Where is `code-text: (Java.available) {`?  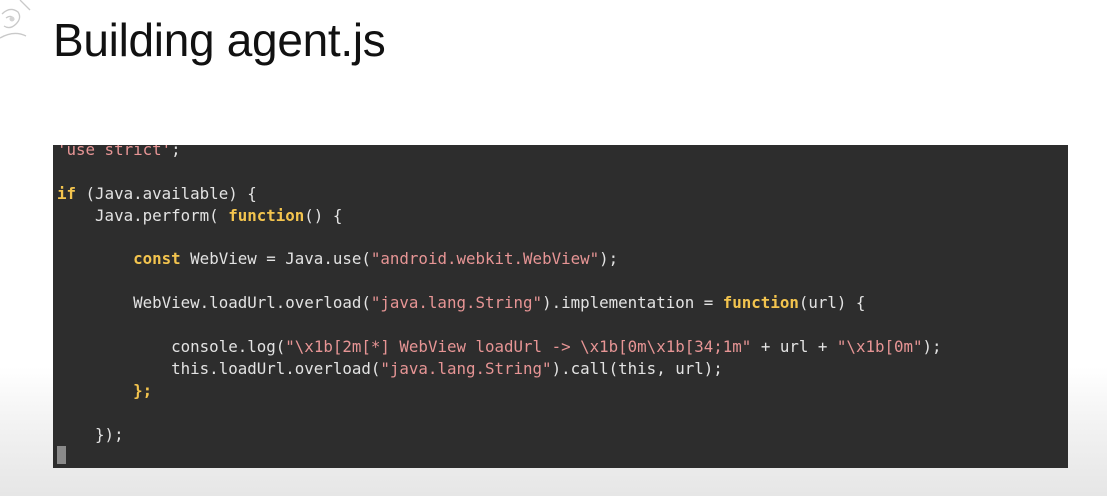
code-text: (Java.available) { is located at coordinates (166, 193).